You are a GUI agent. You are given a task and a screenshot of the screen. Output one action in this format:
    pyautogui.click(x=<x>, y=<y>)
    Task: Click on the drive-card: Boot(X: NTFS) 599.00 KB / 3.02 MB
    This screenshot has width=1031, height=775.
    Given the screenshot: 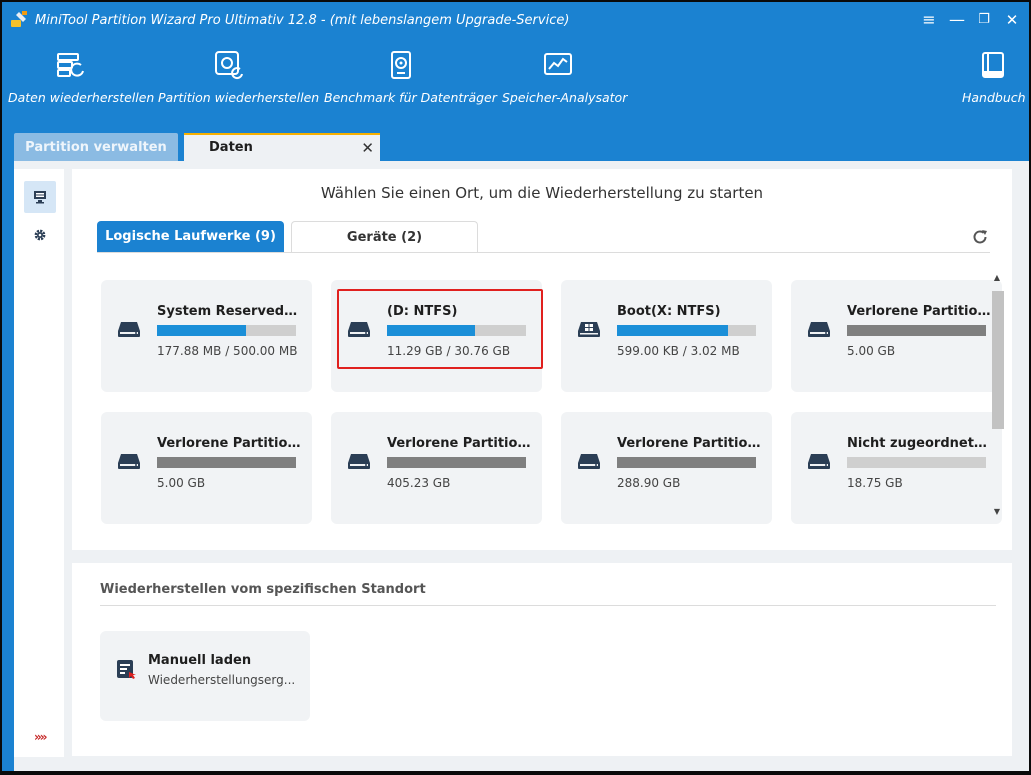 What is the action you would take?
    pyautogui.click(x=666, y=336)
    